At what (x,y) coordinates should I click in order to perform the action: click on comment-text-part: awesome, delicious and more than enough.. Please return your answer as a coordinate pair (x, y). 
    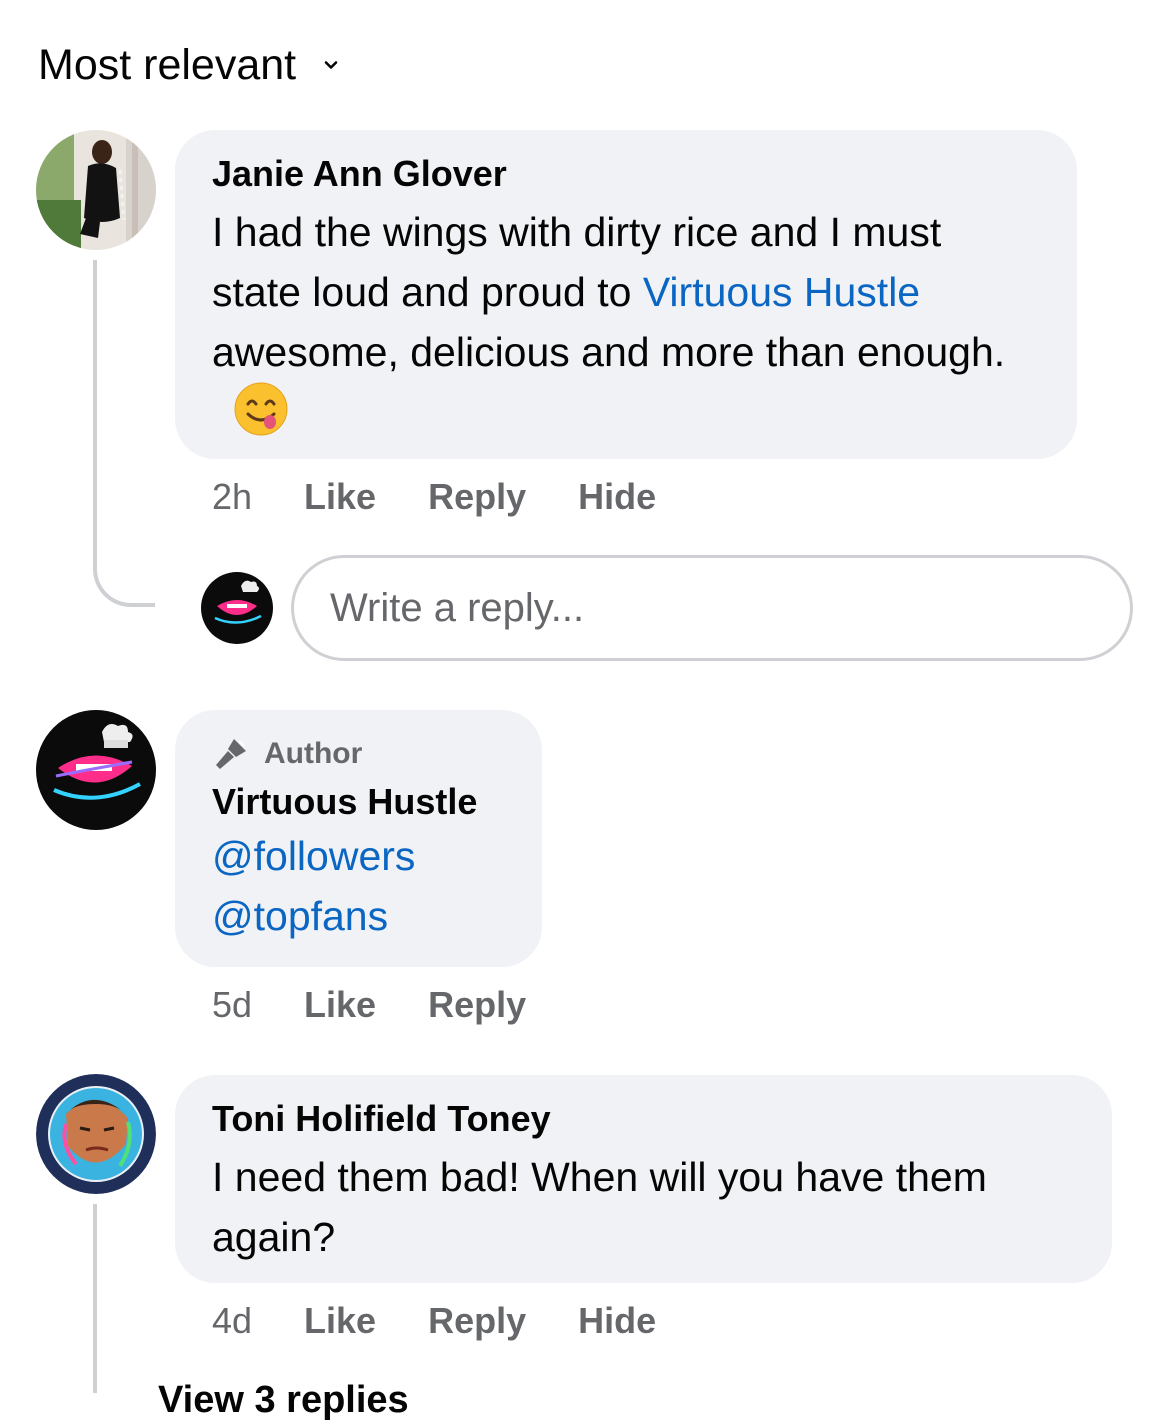
    Looking at the image, I should click on (609, 352).